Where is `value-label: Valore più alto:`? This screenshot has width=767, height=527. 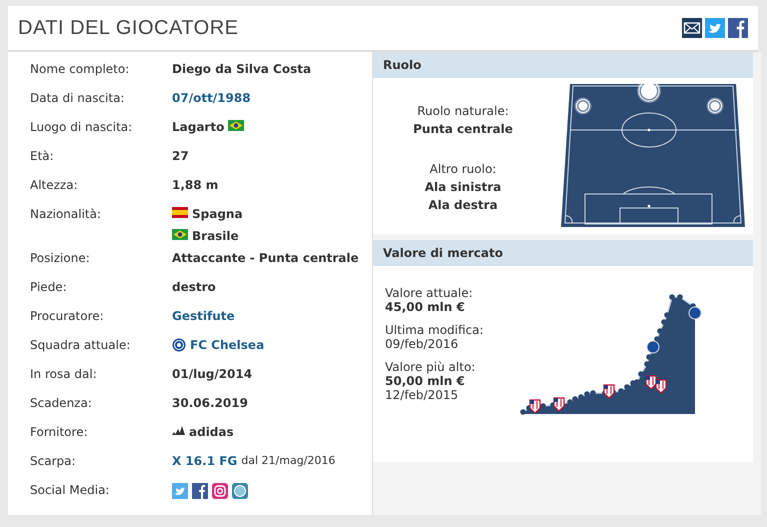 value-label: Valore più alto: is located at coordinates (430, 367).